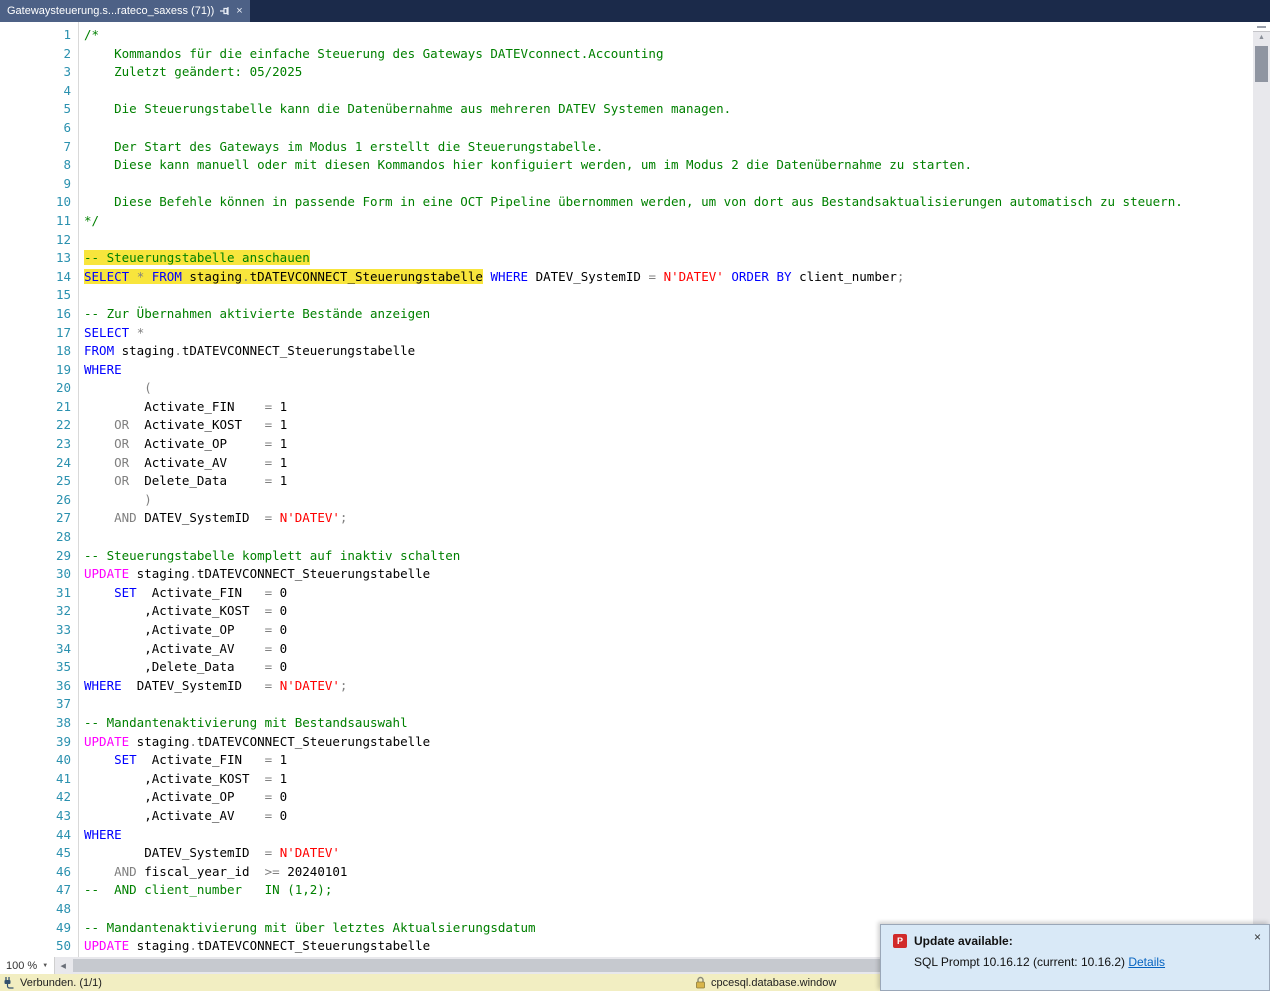  Describe the element at coordinates (67, 127) in the screenshot. I see `line-number: 6` at that location.